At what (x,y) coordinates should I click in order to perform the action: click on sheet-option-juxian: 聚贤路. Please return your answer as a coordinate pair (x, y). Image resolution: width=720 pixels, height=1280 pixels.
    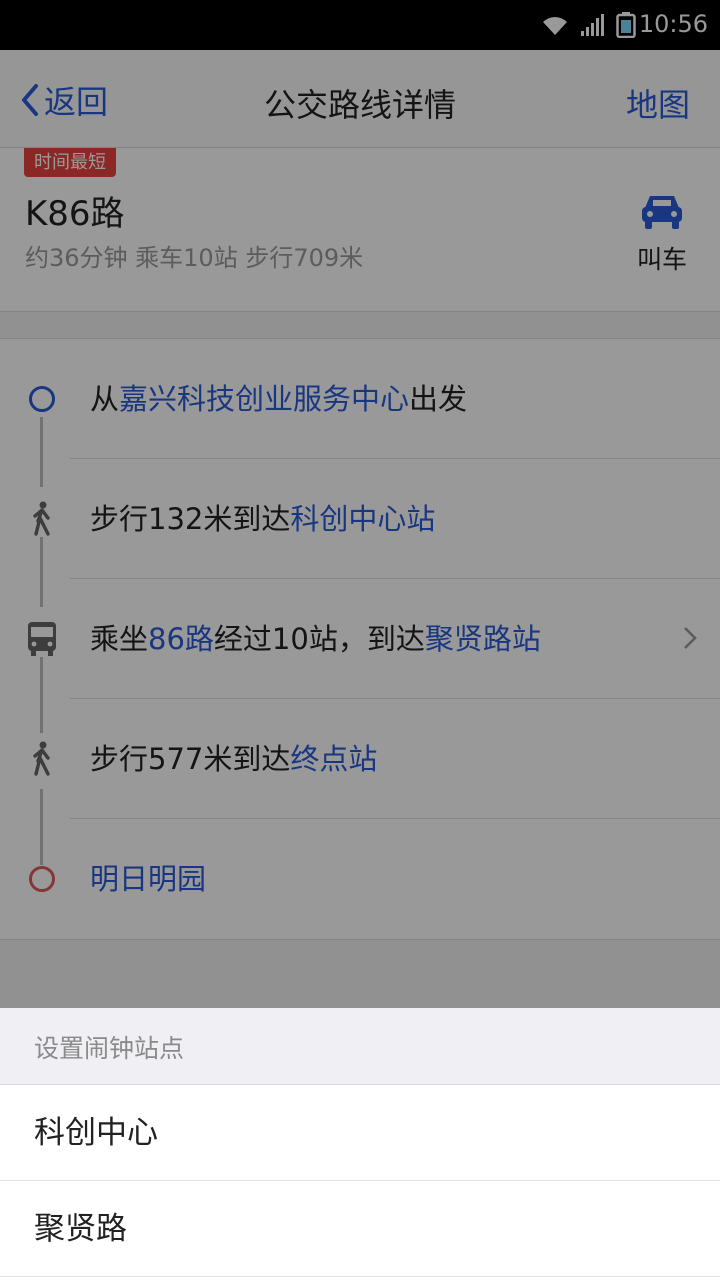
    Looking at the image, I should click on (360, 1229).